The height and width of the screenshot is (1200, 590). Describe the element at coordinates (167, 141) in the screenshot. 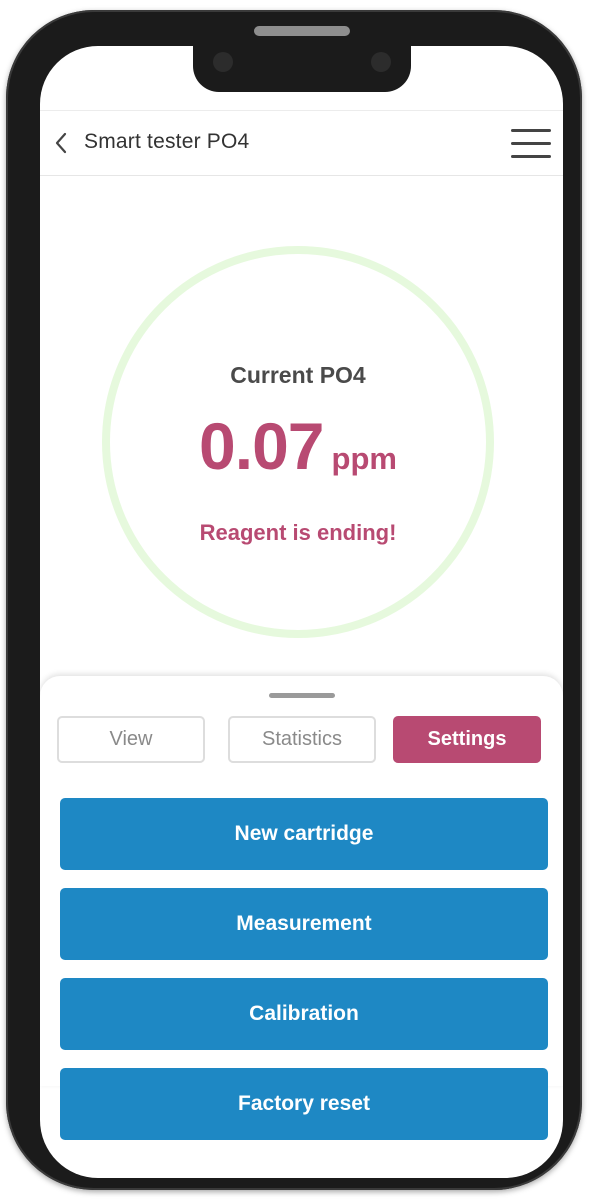

I see `page-title: Smart tester PO4` at that location.